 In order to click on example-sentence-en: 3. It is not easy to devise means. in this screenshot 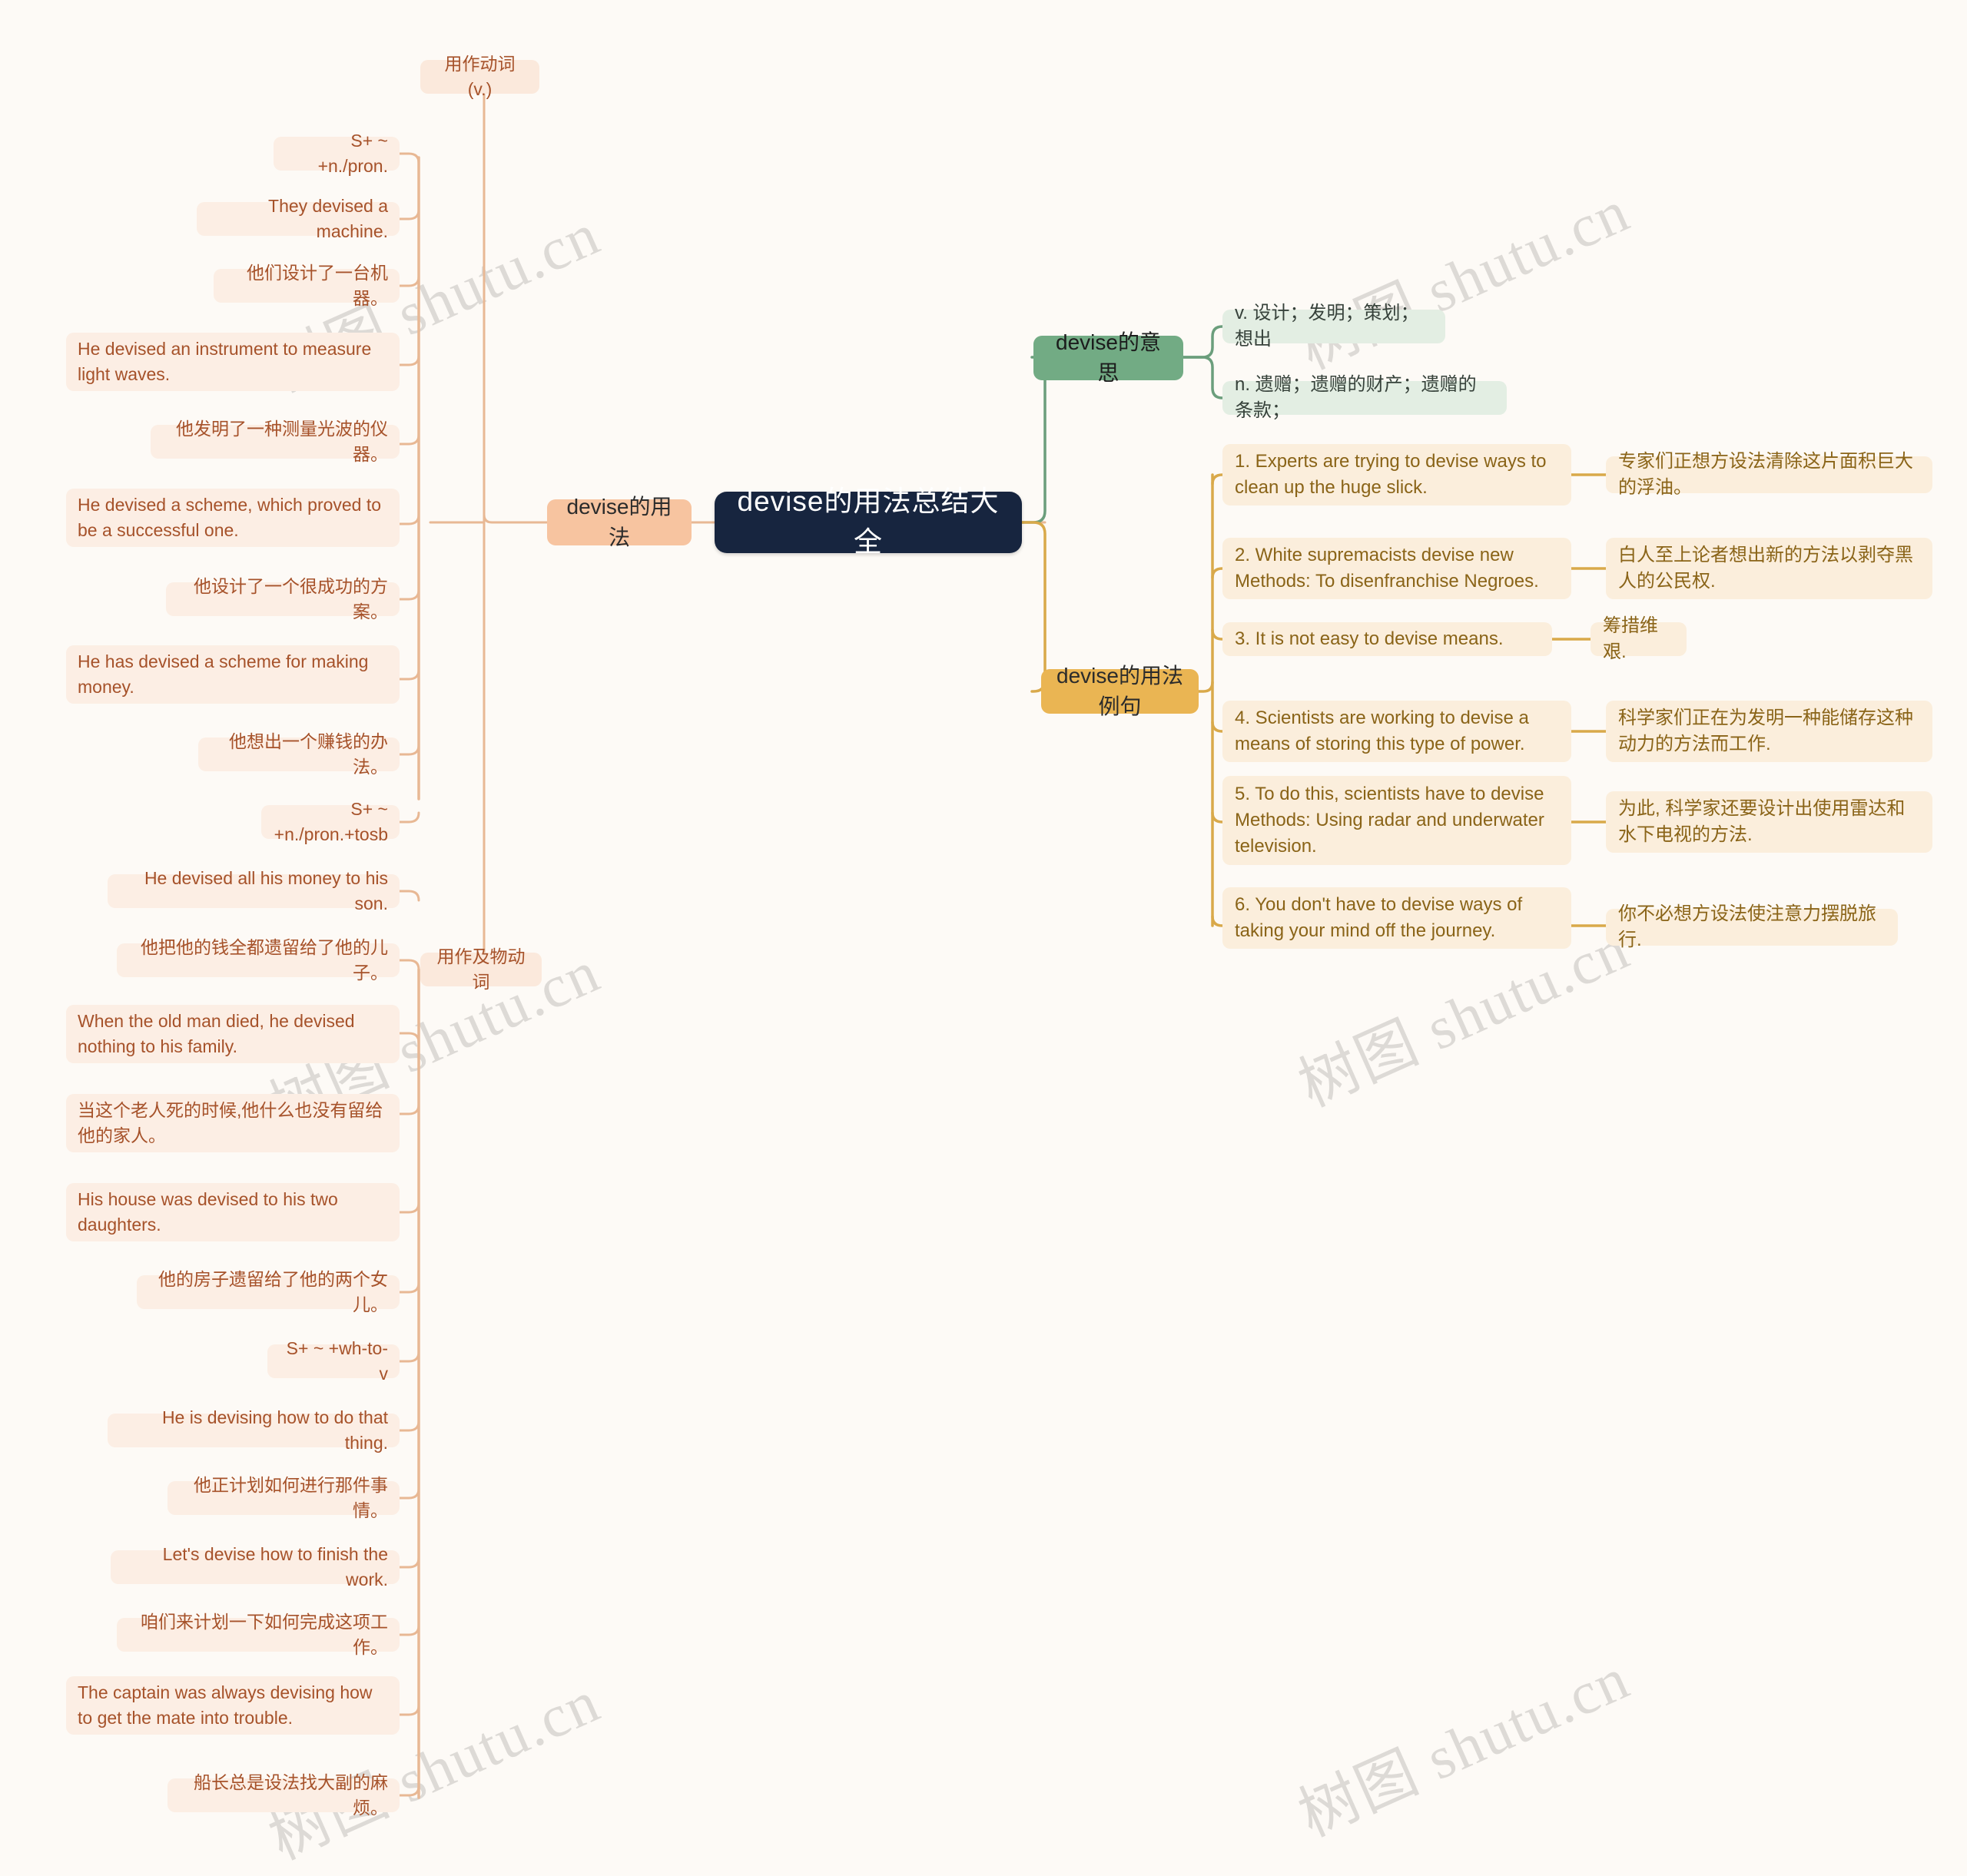, I will do `click(1387, 639)`.